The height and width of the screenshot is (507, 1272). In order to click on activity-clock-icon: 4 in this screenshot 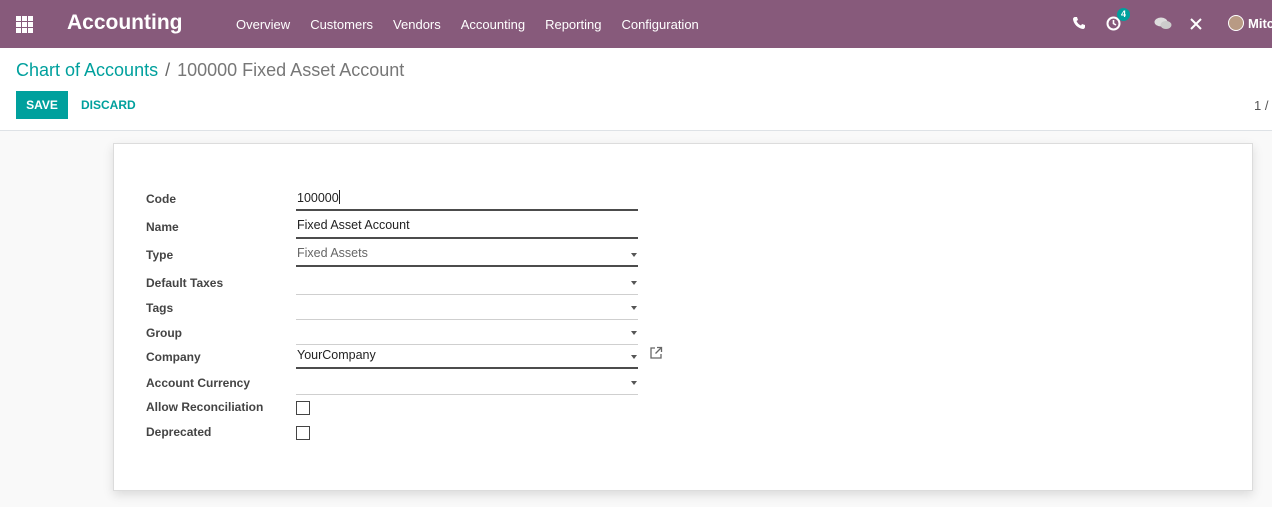, I will do `click(1118, 21)`.